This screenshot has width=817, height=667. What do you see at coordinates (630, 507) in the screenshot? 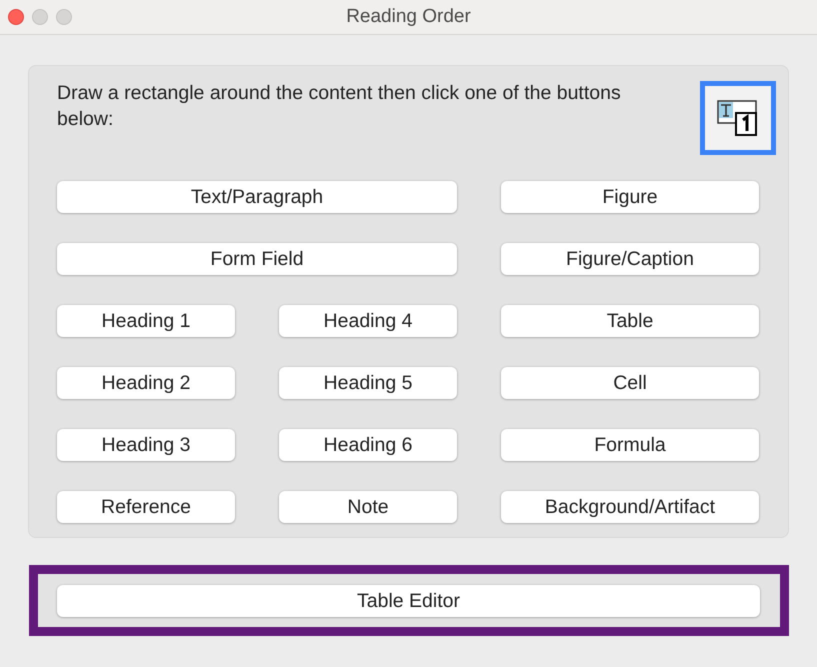
I see `tag-button: Background/Artifact` at bounding box center [630, 507].